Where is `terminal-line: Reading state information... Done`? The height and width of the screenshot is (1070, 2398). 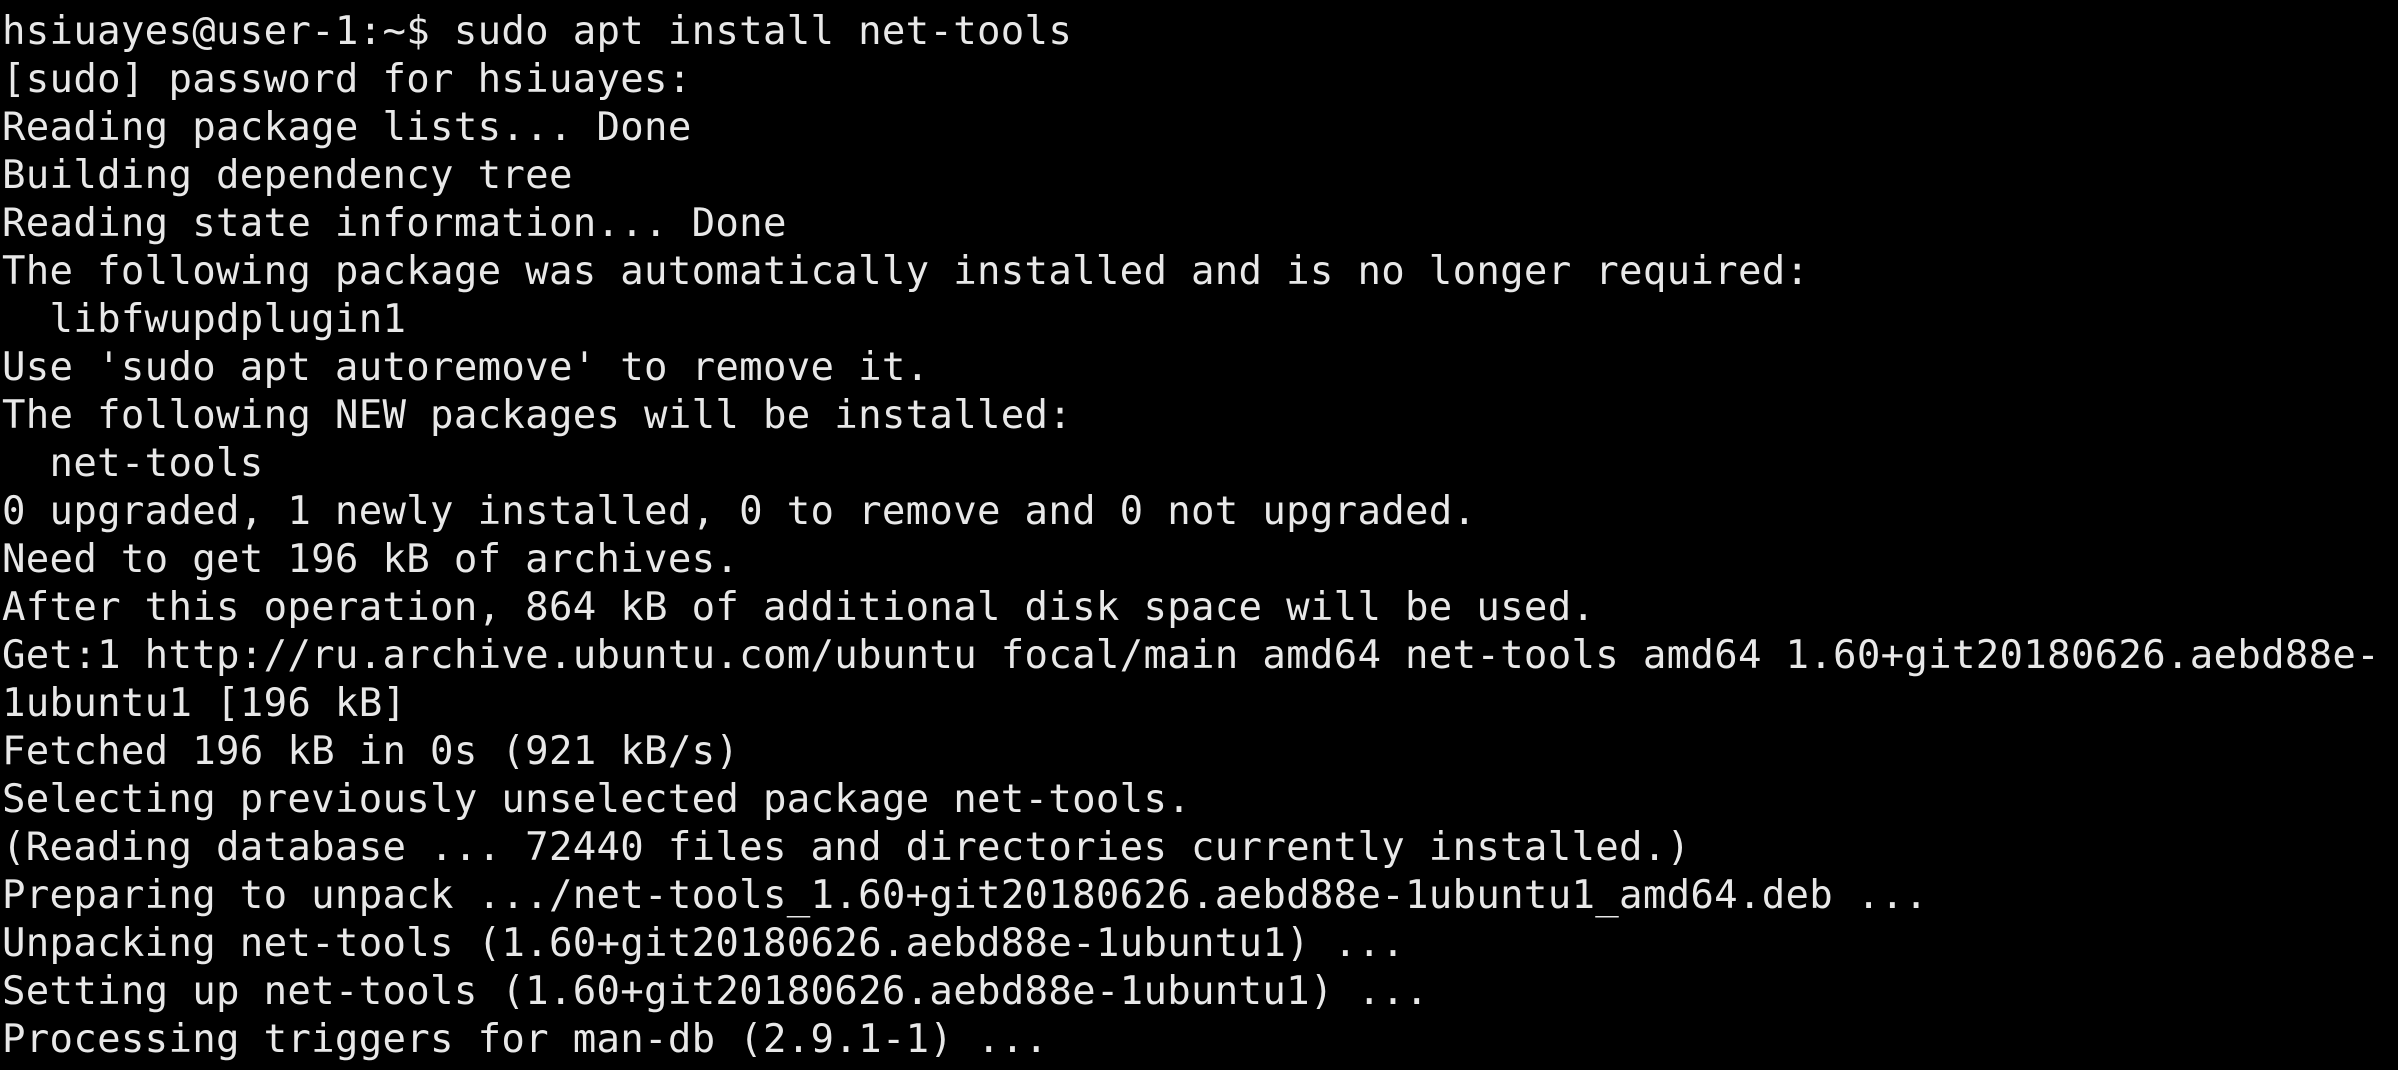 terminal-line: Reading state information... Done is located at coordinates (394, 223).